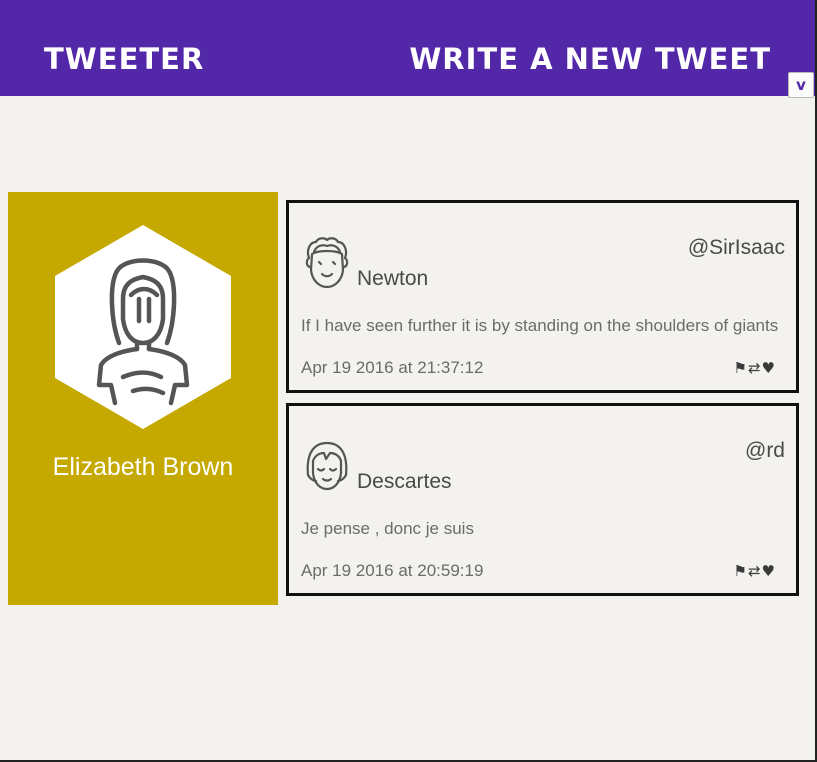 The height and width of the screenshot is (762, 817). What do you see at coordinates (392, 367) in the screenshot?
I see `tweet-timestamp: Apr 19 2016 at 21:37:12` at bounding box center [392, 367].